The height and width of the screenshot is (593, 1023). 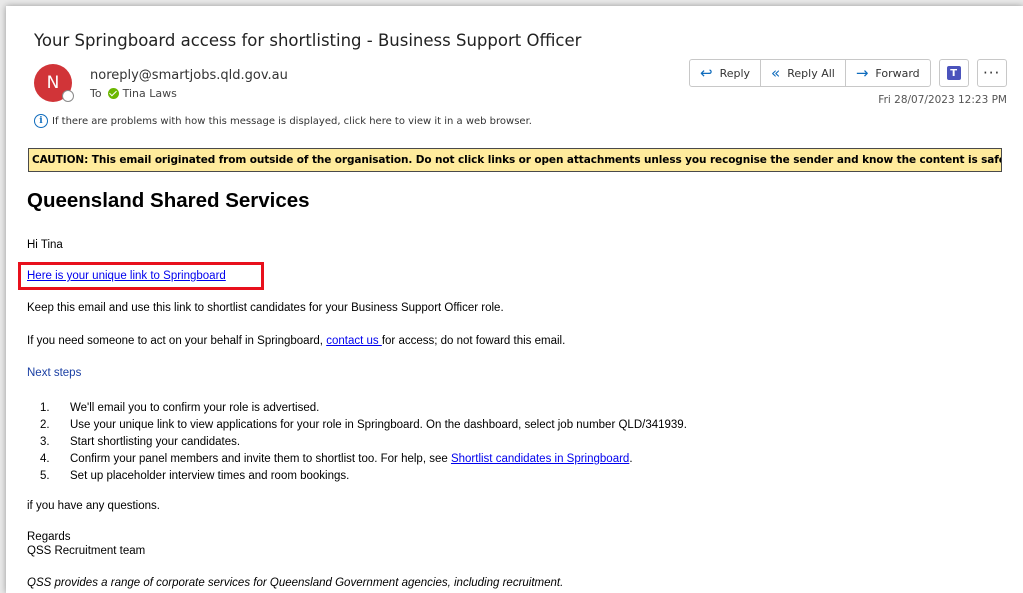 I want to click on teams-button: T, so click(x=953, y=73).